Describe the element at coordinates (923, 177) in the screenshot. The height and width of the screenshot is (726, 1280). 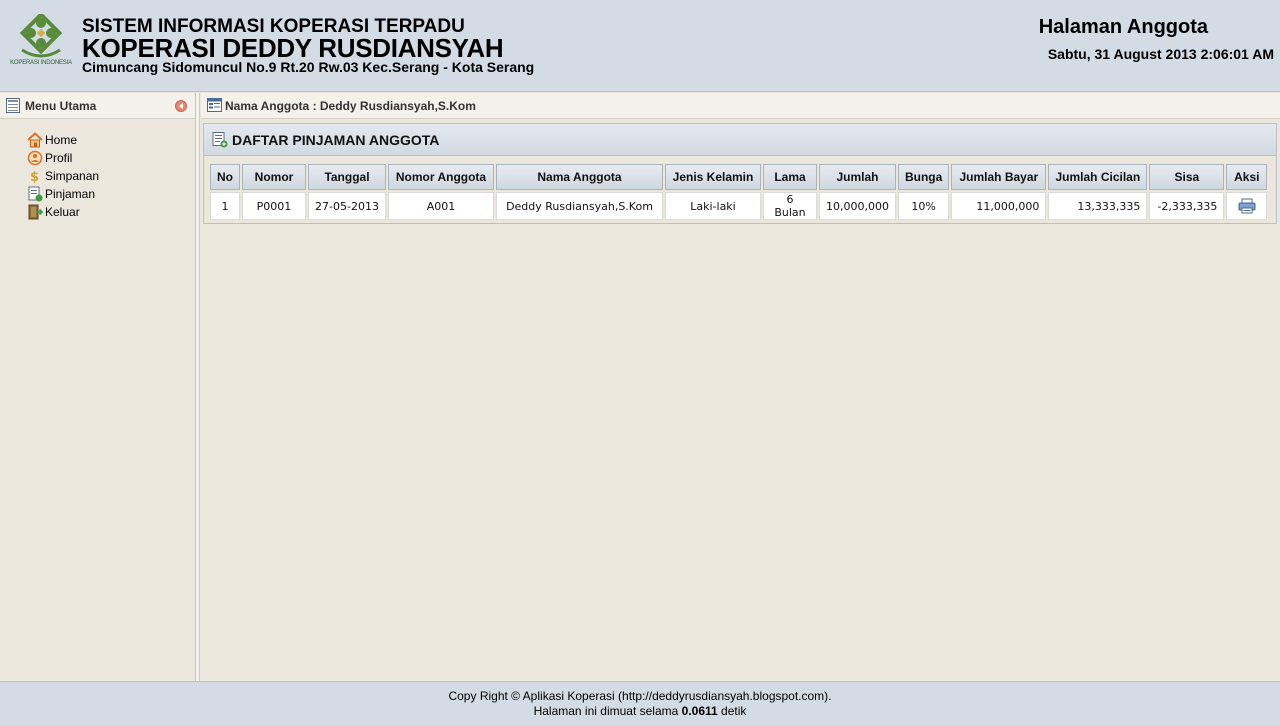
I see `column-header-bunga: Bunga` at that location.